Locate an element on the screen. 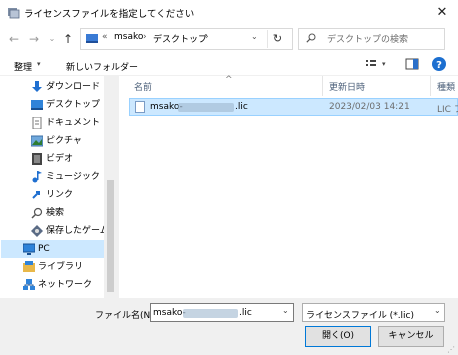  file-type: LIC フ is located at coordinates (447, 110).